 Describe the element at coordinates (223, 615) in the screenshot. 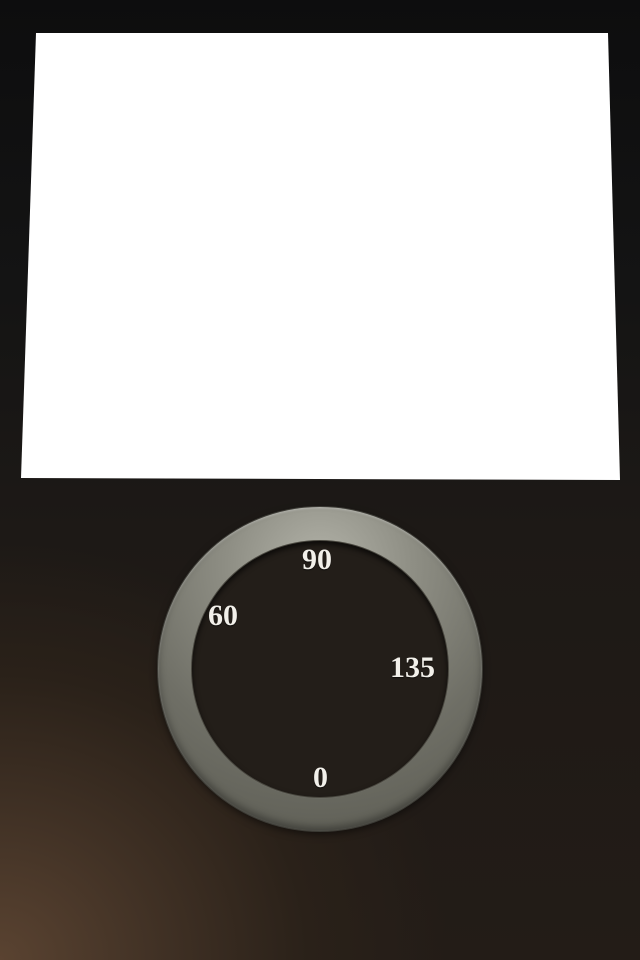

I see `dial-label-60: 60` at that location.